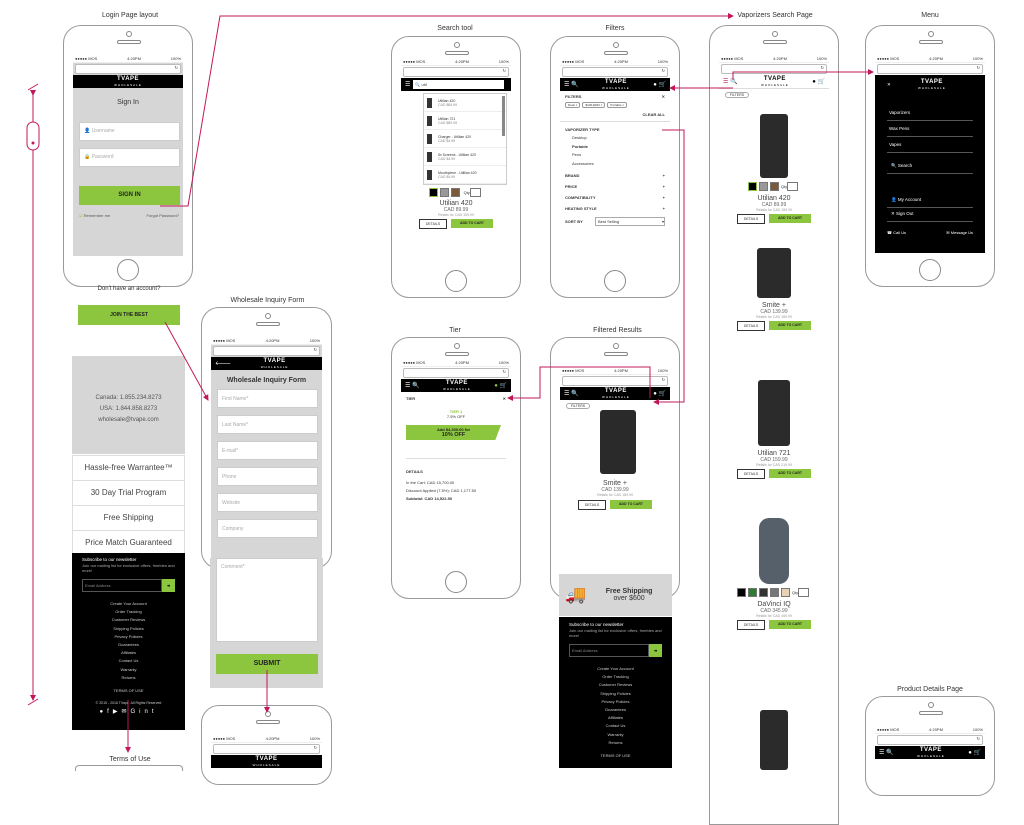 The image size is (1024, 825). I want to click on search-result-item: Charger - Utillian 420 CAD $4.99, so click(465, 139).